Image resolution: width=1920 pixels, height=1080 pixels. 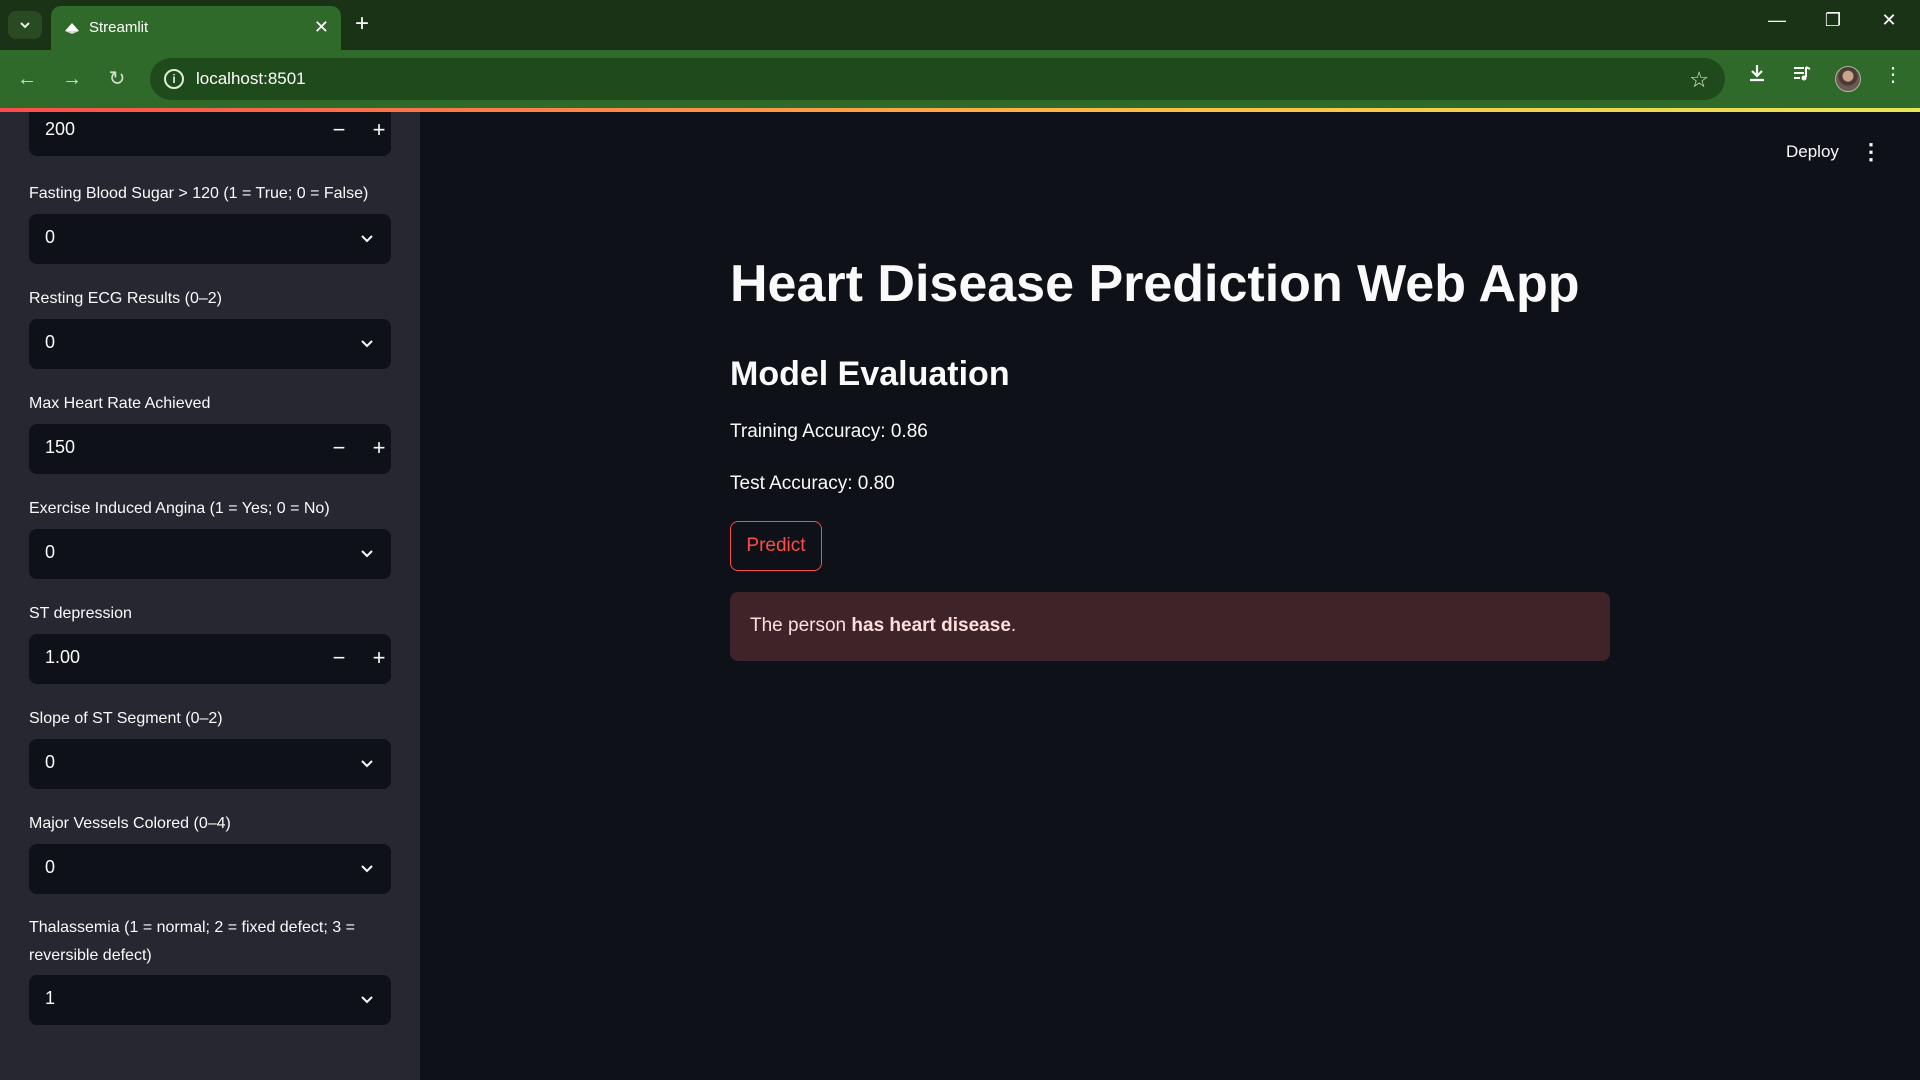 I want to click on browser-toolbar: ← → ↻ i localhost:8501 ☆ ⋮, so click(x=960, y=79).